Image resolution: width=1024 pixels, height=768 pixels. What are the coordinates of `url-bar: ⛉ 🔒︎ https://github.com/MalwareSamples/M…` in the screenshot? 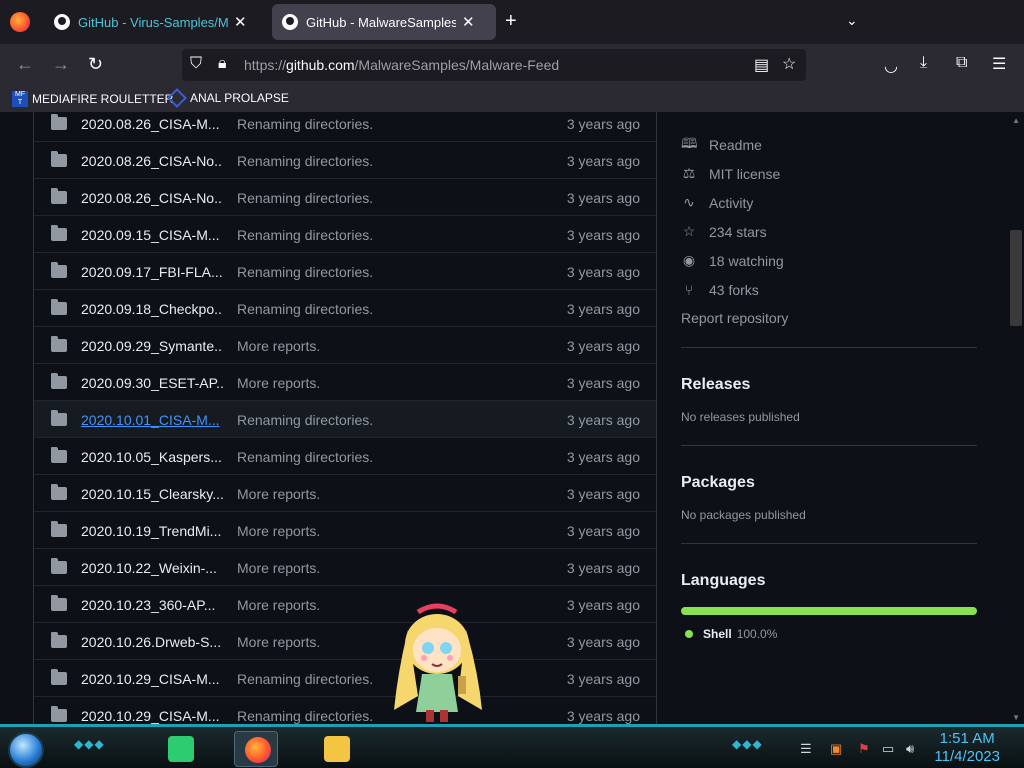 It's located at (494, 65).